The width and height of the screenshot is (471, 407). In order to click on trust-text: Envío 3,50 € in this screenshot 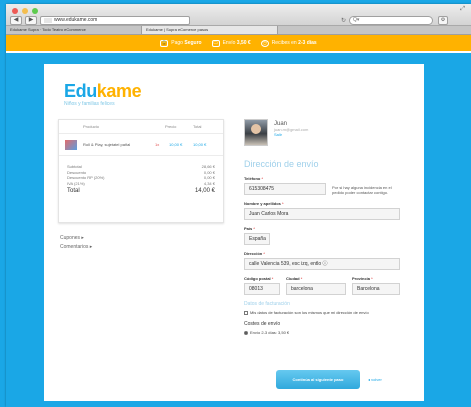, I will do `click(237, 43)`.